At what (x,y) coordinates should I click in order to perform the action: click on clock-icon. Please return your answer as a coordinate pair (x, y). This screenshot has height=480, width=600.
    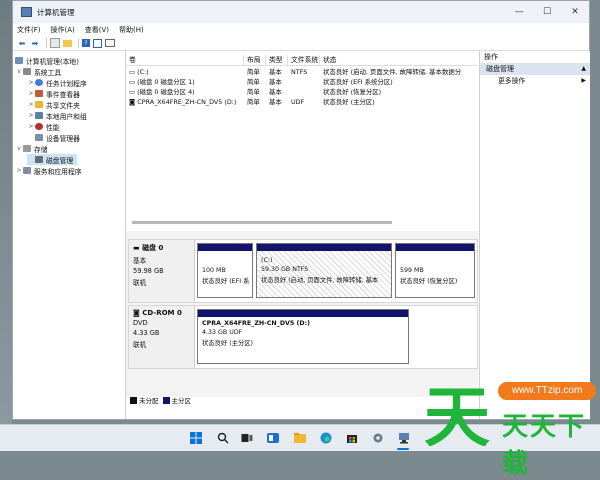
    Looking at the image, I should click on (39, 82).